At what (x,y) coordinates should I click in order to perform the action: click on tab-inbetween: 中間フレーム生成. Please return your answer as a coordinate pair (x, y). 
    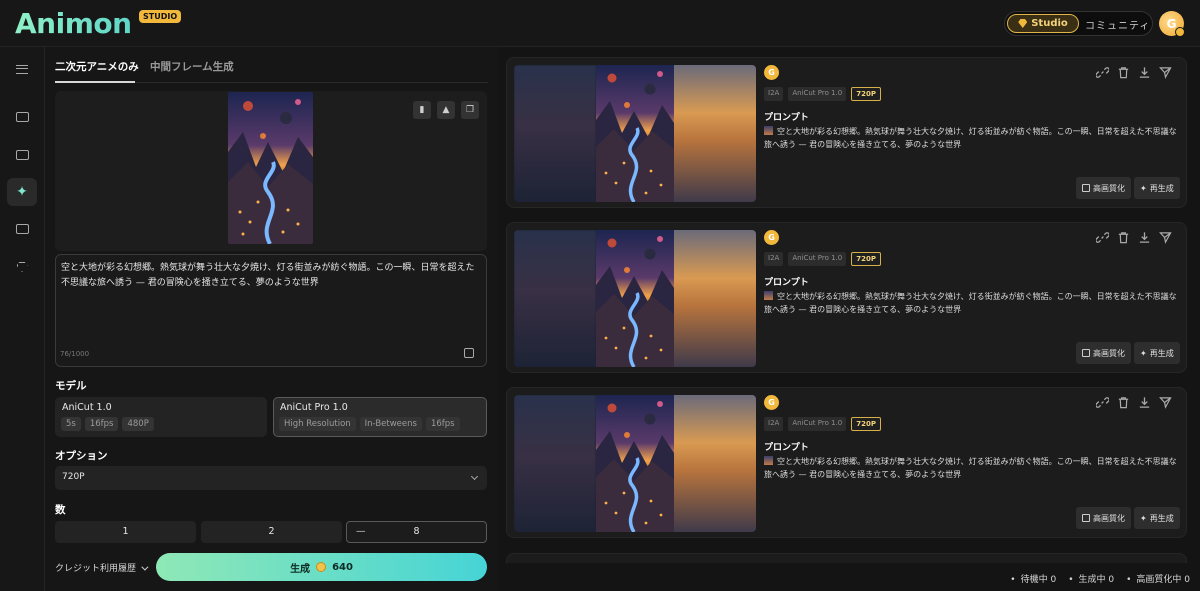
    Looking at the image, I should click on (192, 66).